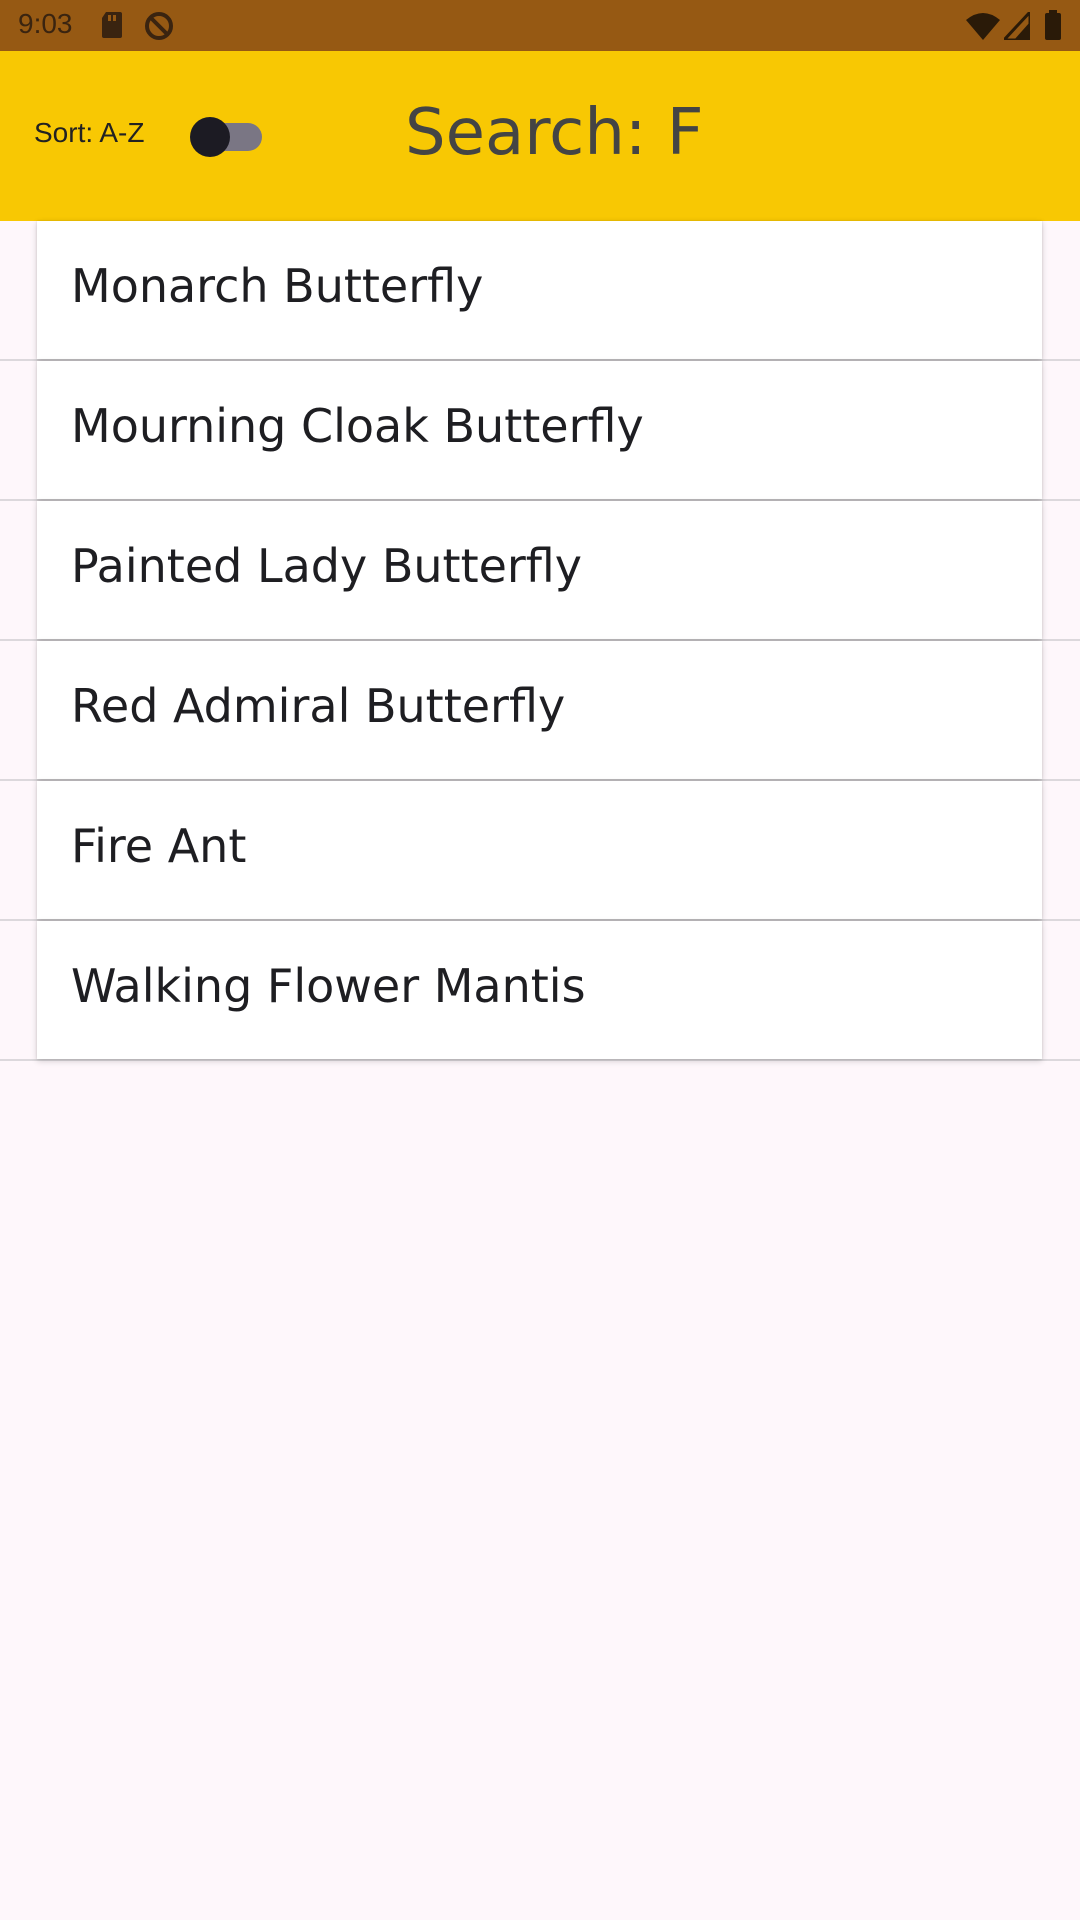 This screenshot has width=1080, height=1920. I want to click on sort-toggle, so click(226, 137).